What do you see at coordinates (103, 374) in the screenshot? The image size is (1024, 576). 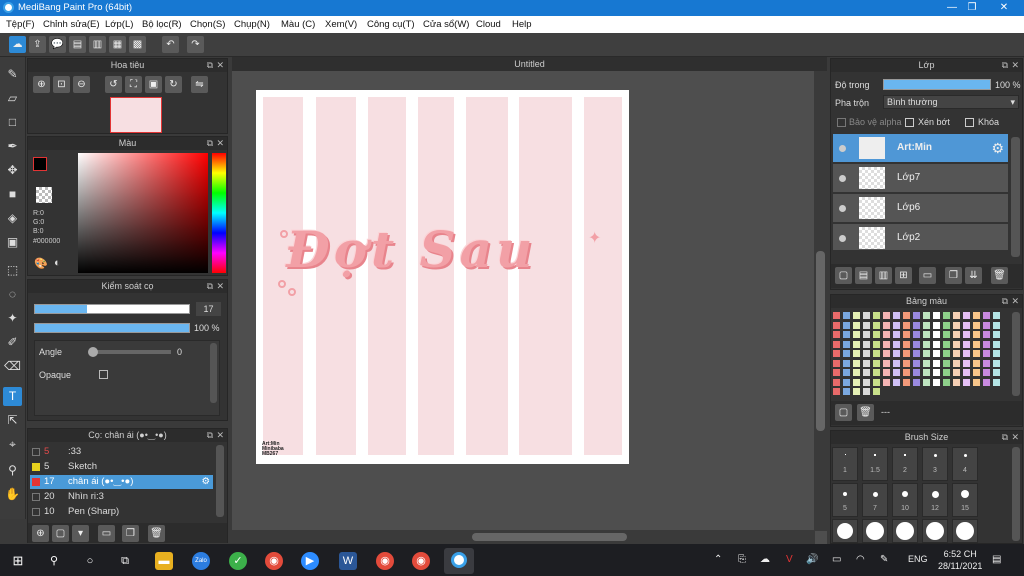 I see `opaque-checkbox` at bounding box center [103, 374].